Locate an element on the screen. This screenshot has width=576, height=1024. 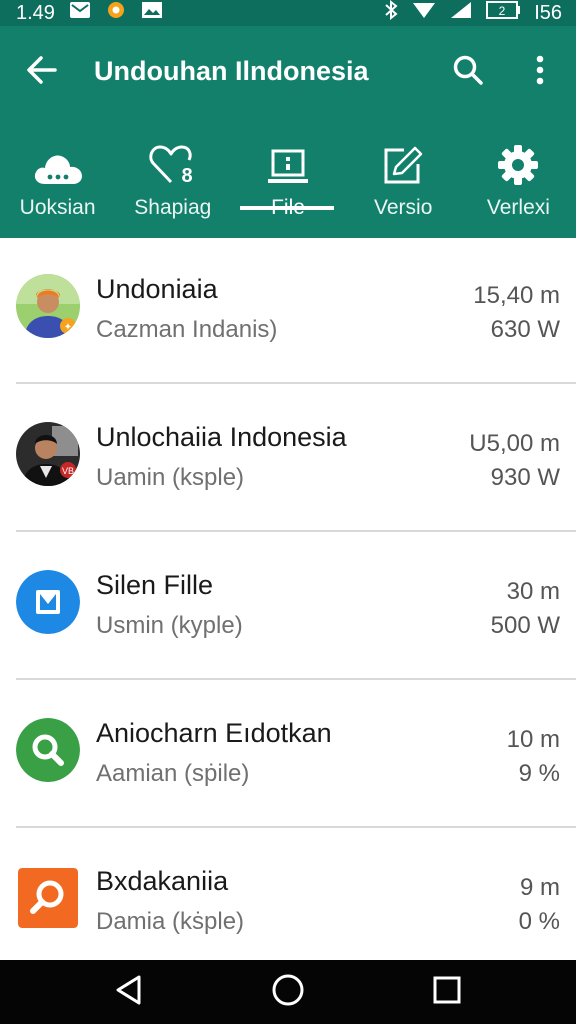
tab-shapiag: 8 Shapiag is located at coordinates (172, 187).